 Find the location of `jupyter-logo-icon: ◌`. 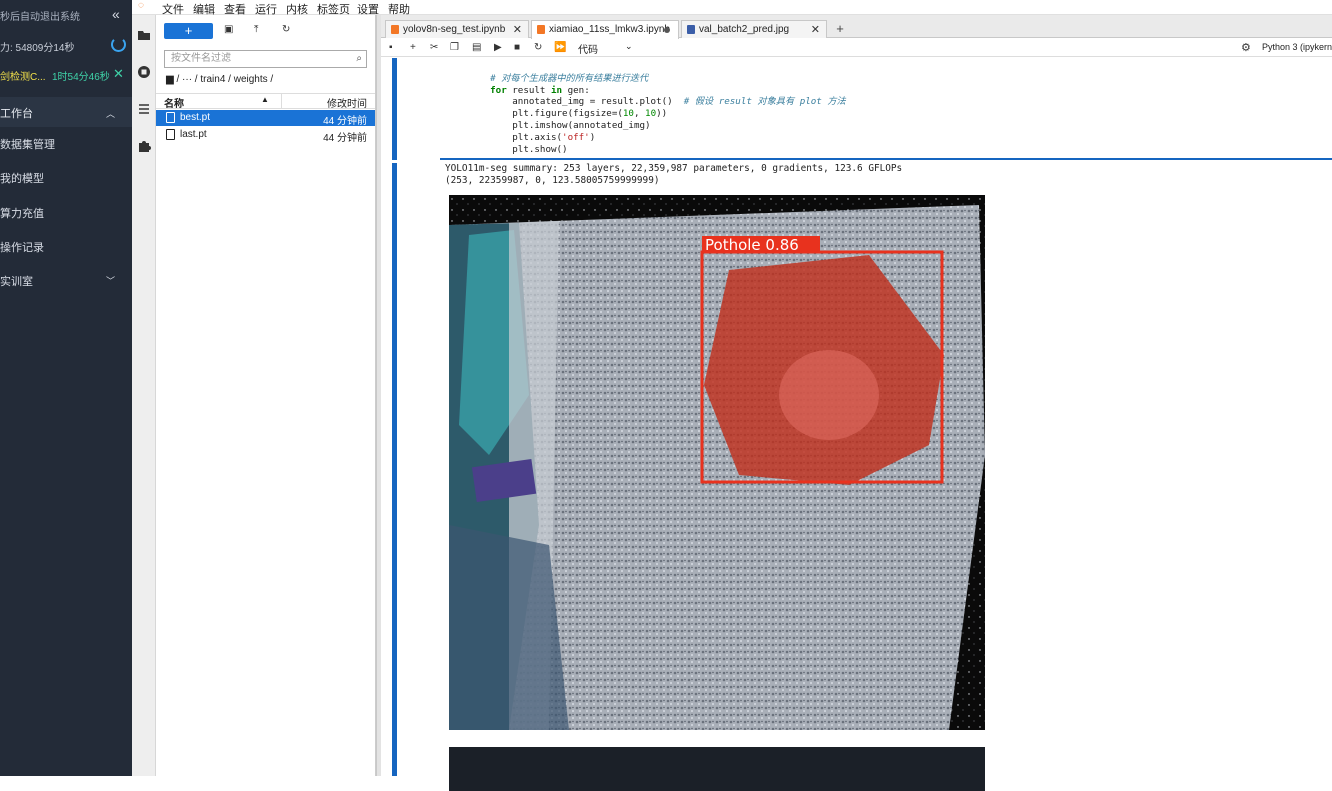

jupyter-logo-icon: ◌ is located at coordinates (141, 5).